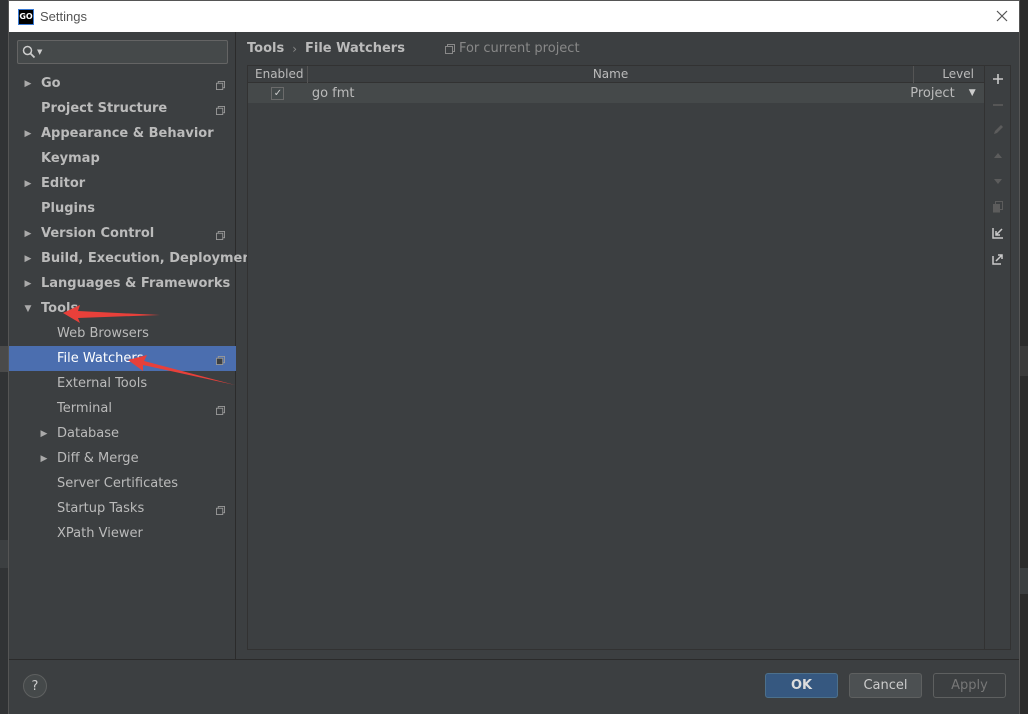 This screenshot has width=1028, height=714. What do you see at coordinates (122, 533) in the screenshot?
I see `sidebar-item-xpath-viewer: XPath Viewer` at bounding box center [122, 533].